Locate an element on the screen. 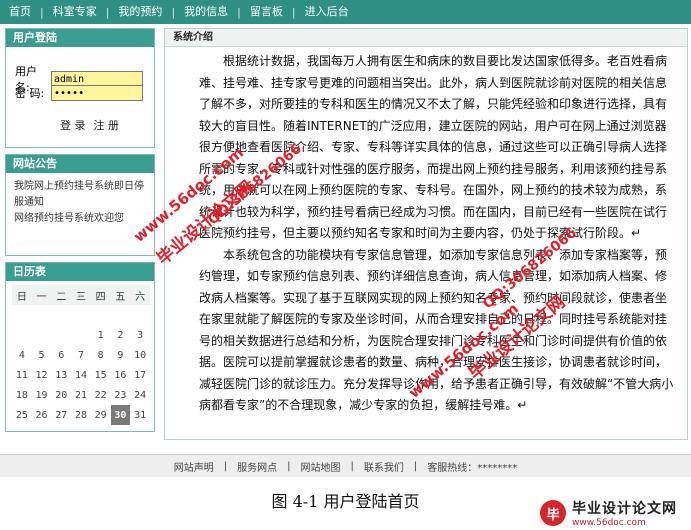 The image size is (691, 530). logo-badge-icon: 毕 is located at coordinates (553, 513).